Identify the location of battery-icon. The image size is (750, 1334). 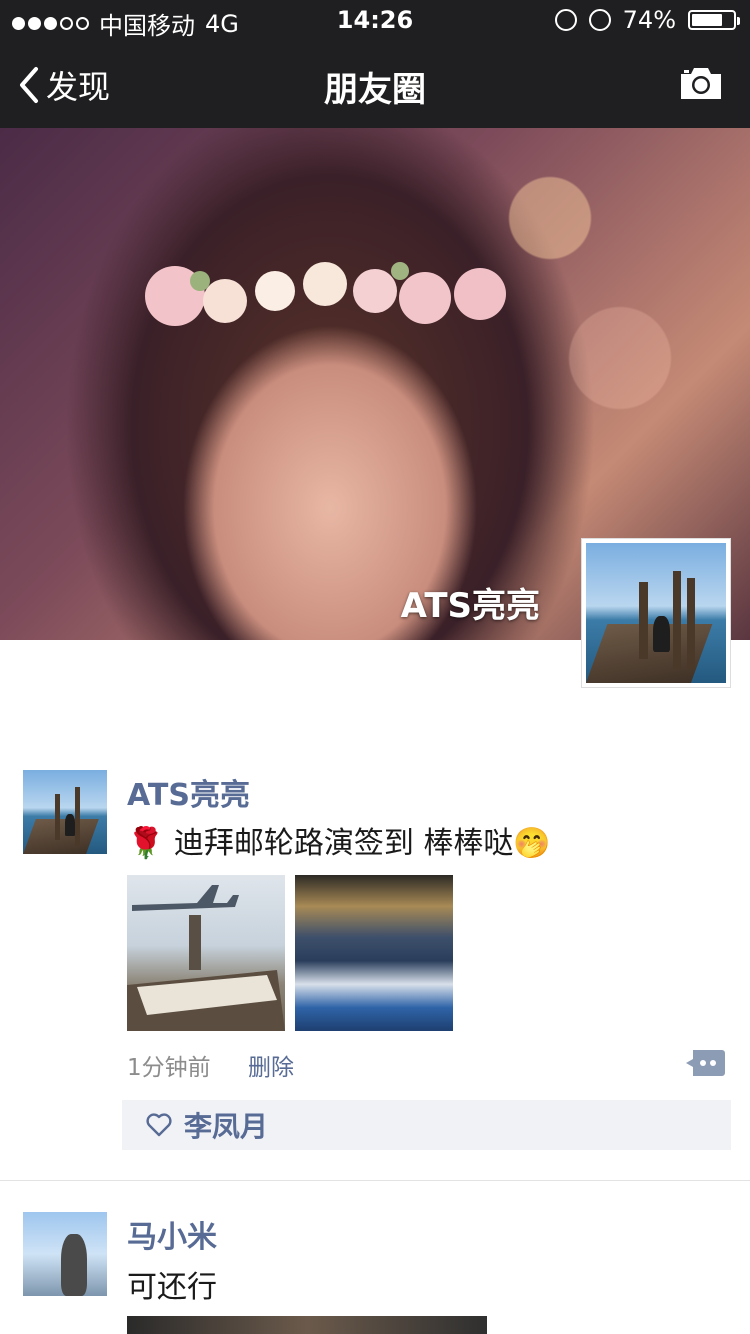
(714, 20).